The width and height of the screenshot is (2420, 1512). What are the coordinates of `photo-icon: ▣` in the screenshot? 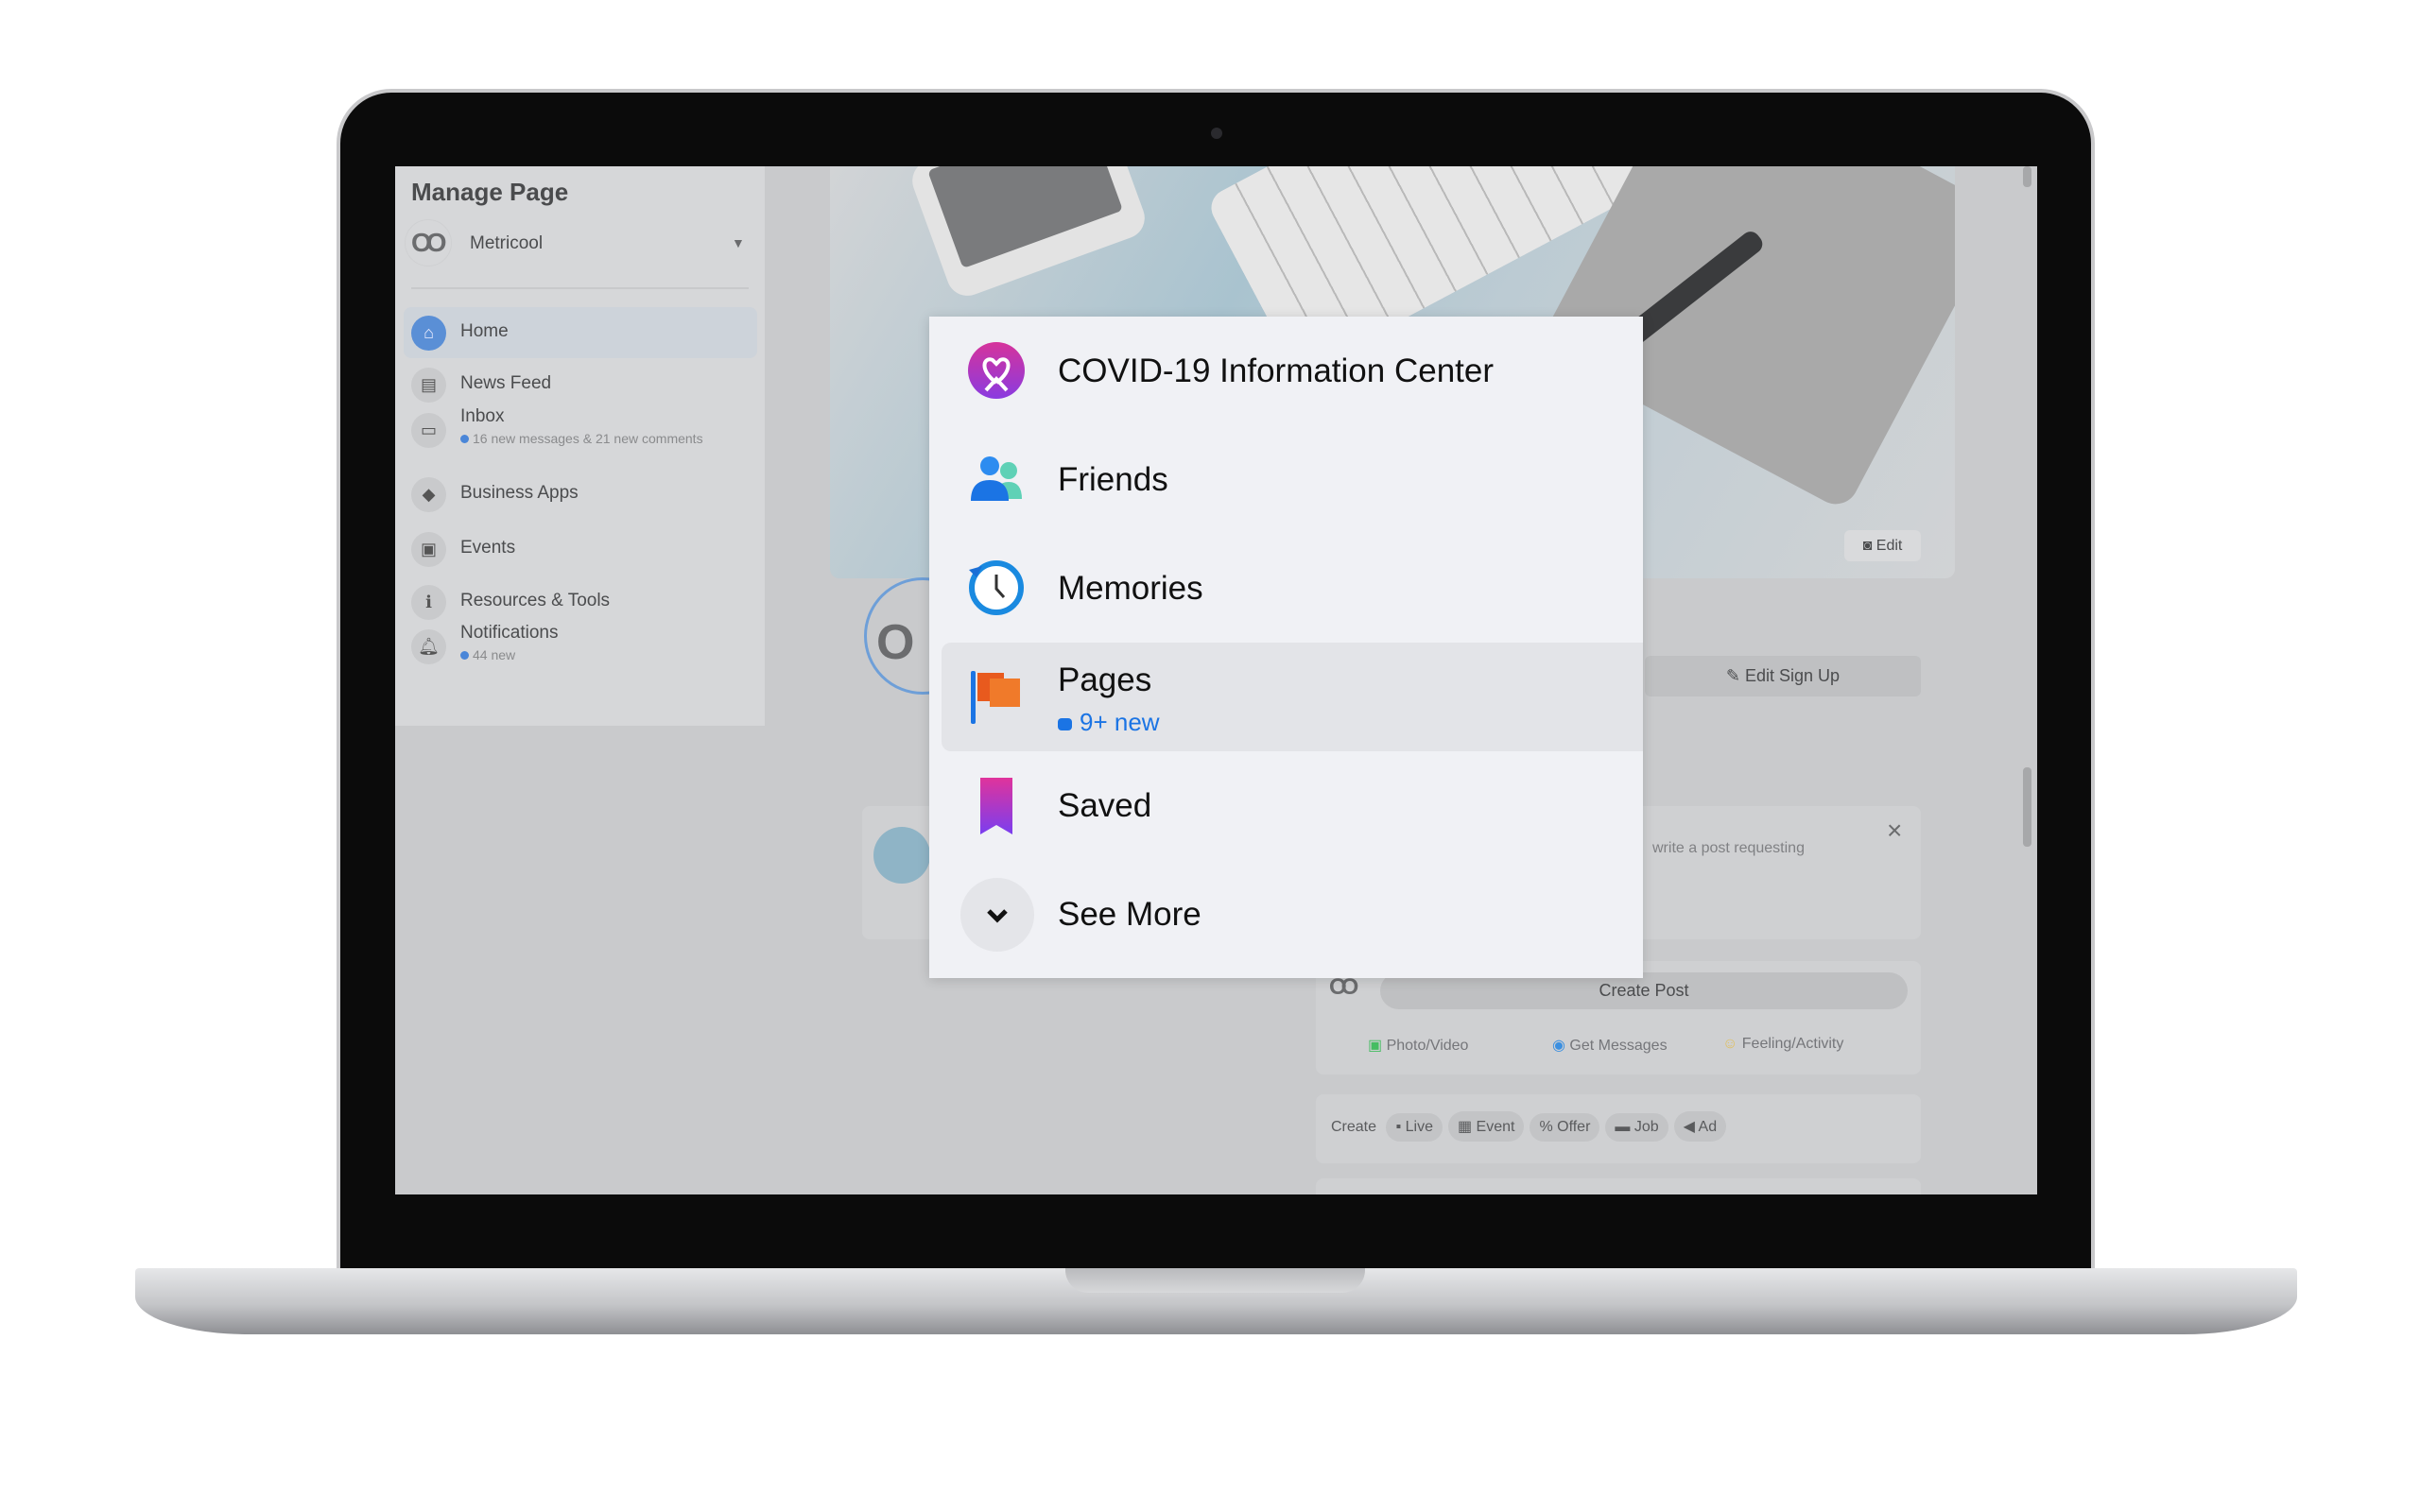 It's located at (1377, 1046).